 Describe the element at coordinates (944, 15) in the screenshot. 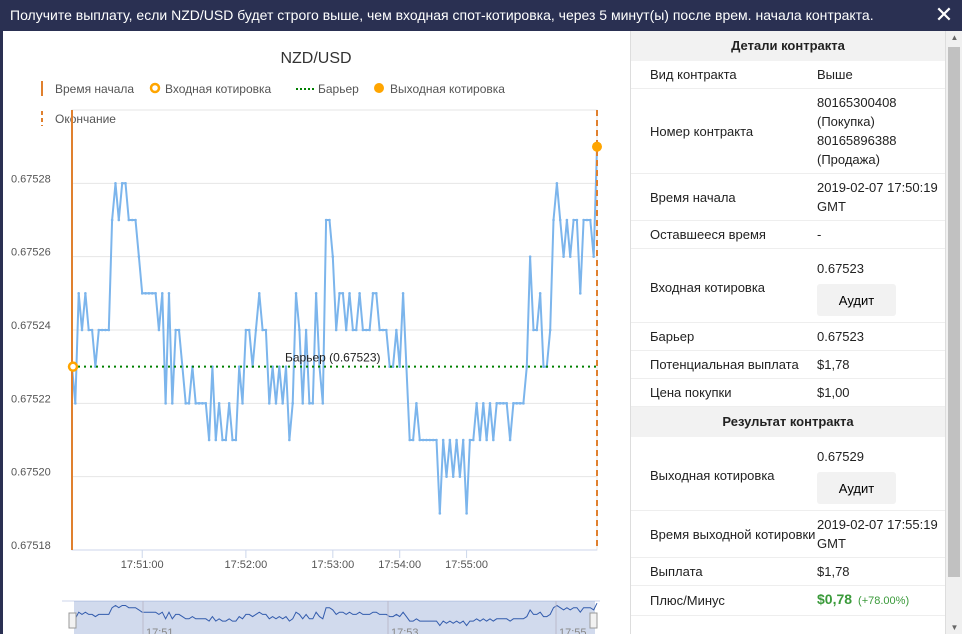

I see `close-icon: ✕` at that location.